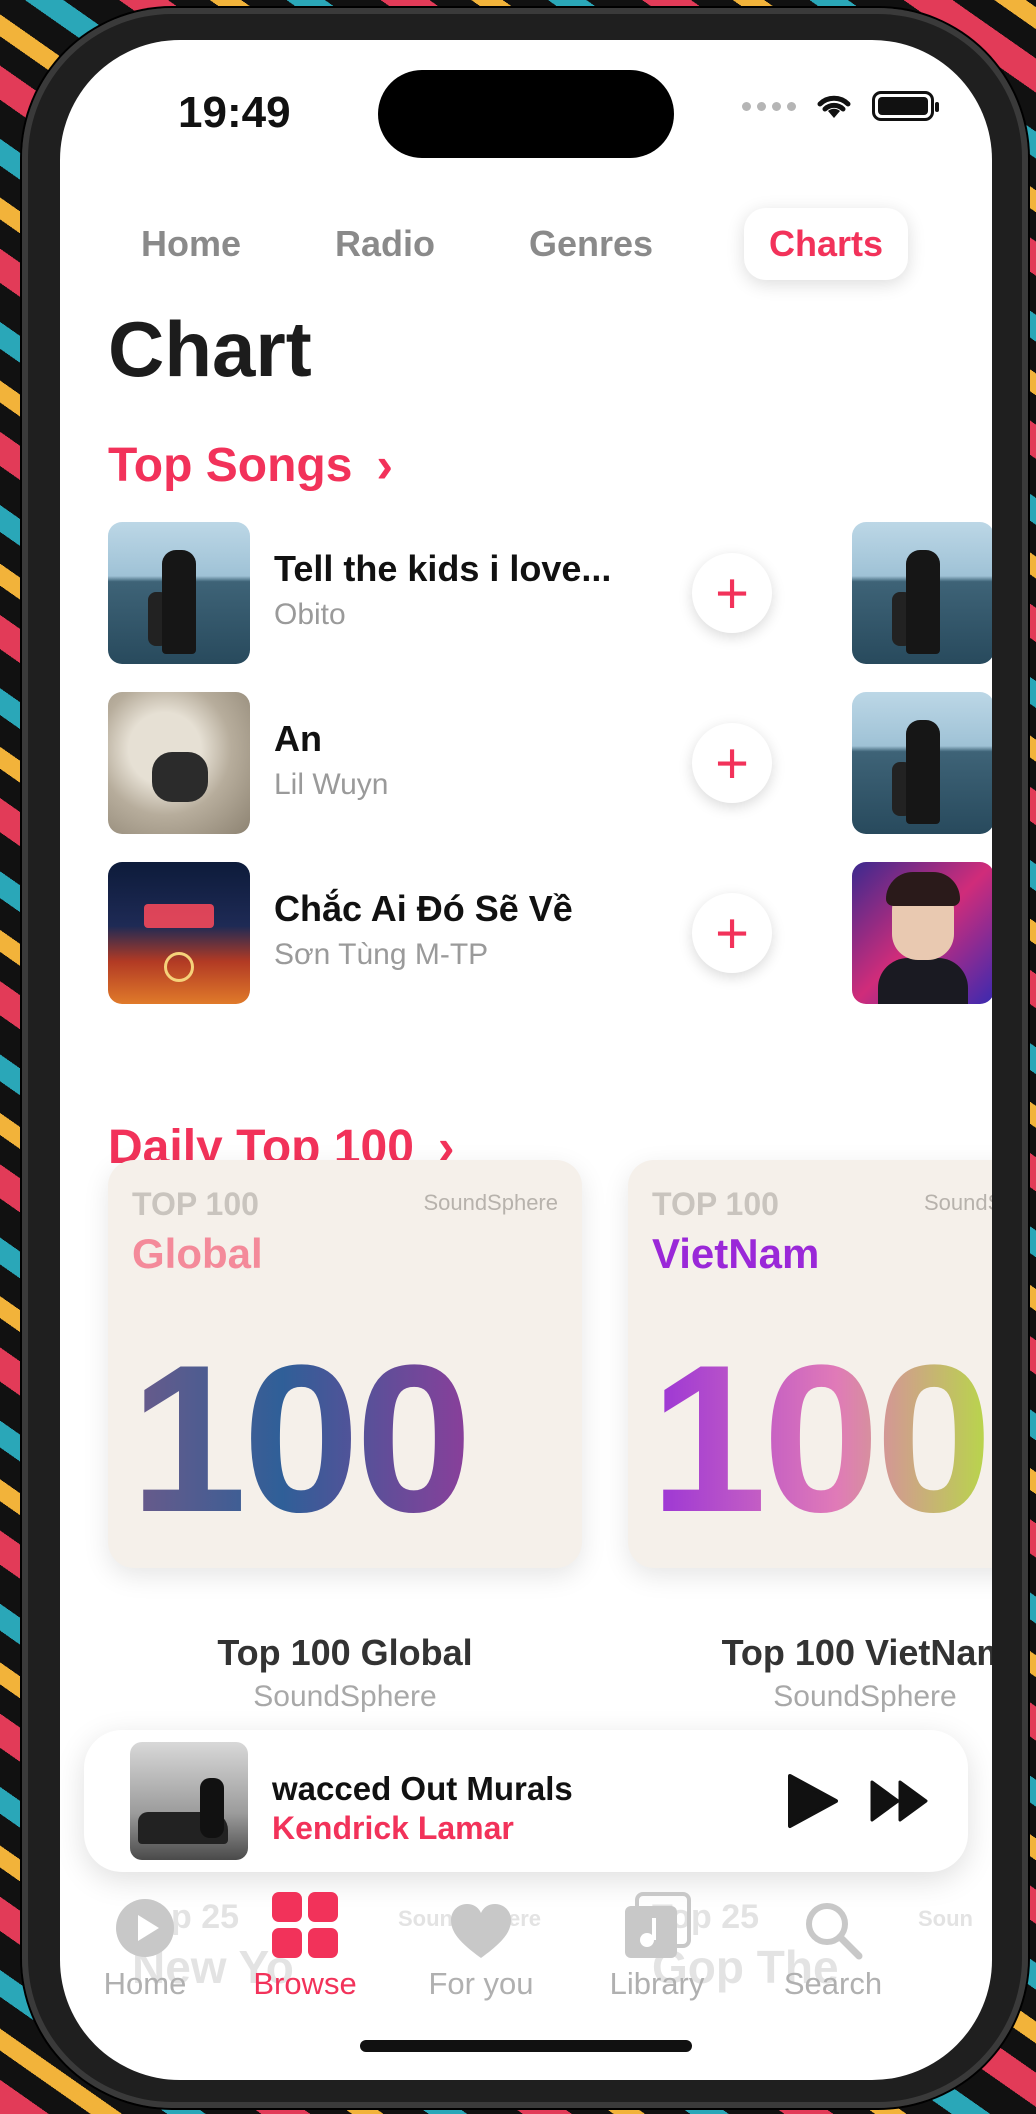 Image resolution: width=1036 pixels, height=2114 pixels. I want to click on tab-bar: Home Browse For you Library Search, so click(526, 1957).